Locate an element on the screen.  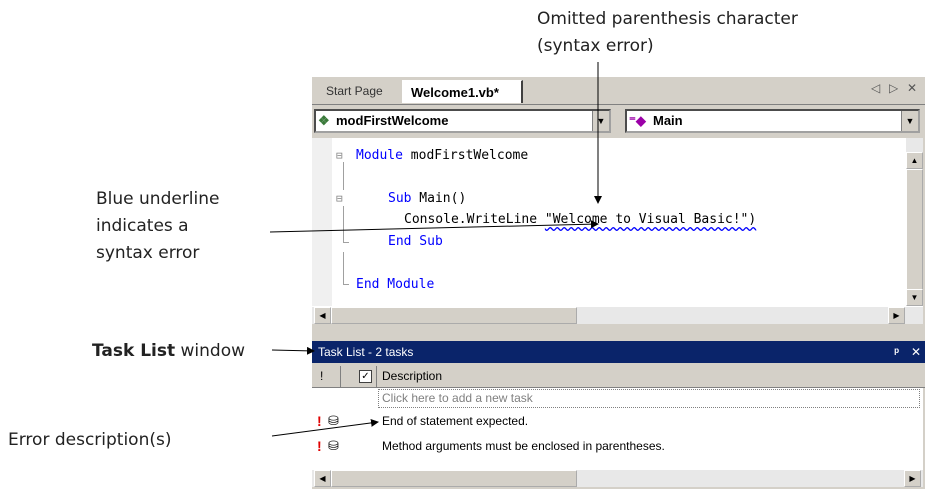
arrow-task-list is located at coordinates (293, 350).